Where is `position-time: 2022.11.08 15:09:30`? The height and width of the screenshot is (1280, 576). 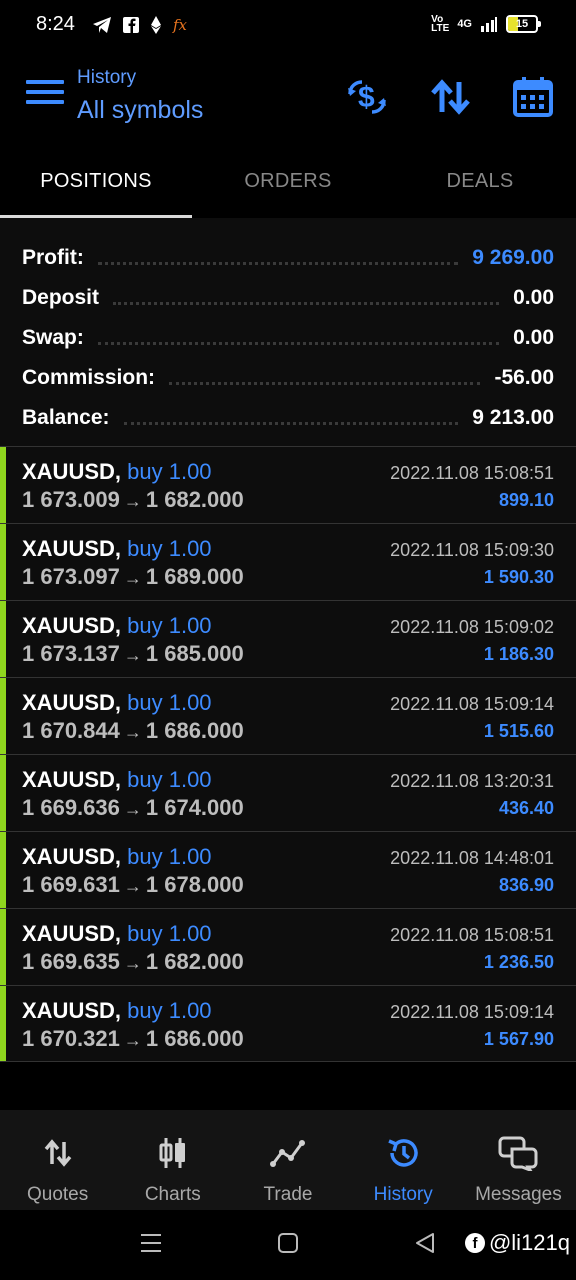
position-time: 2022.11.08 15:09:30 is located at coordinates (472, 550).